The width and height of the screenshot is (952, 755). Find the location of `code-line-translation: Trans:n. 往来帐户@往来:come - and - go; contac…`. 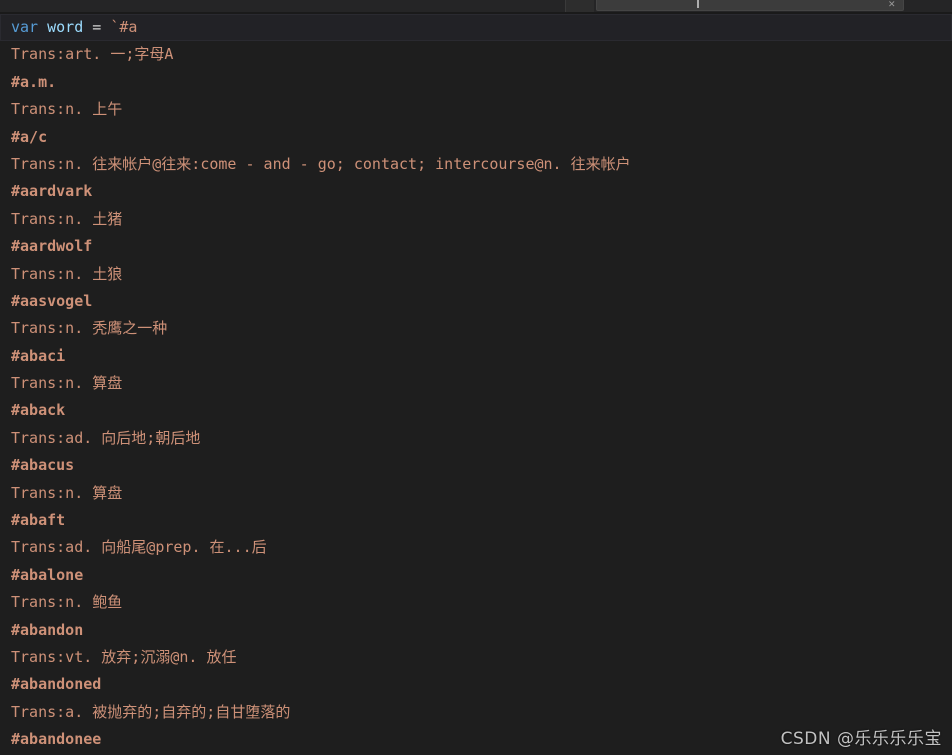

code-line-translation: Trans:n. 往来帐户@往来:come - and - go; contac… is located at coordinates (476, 164).